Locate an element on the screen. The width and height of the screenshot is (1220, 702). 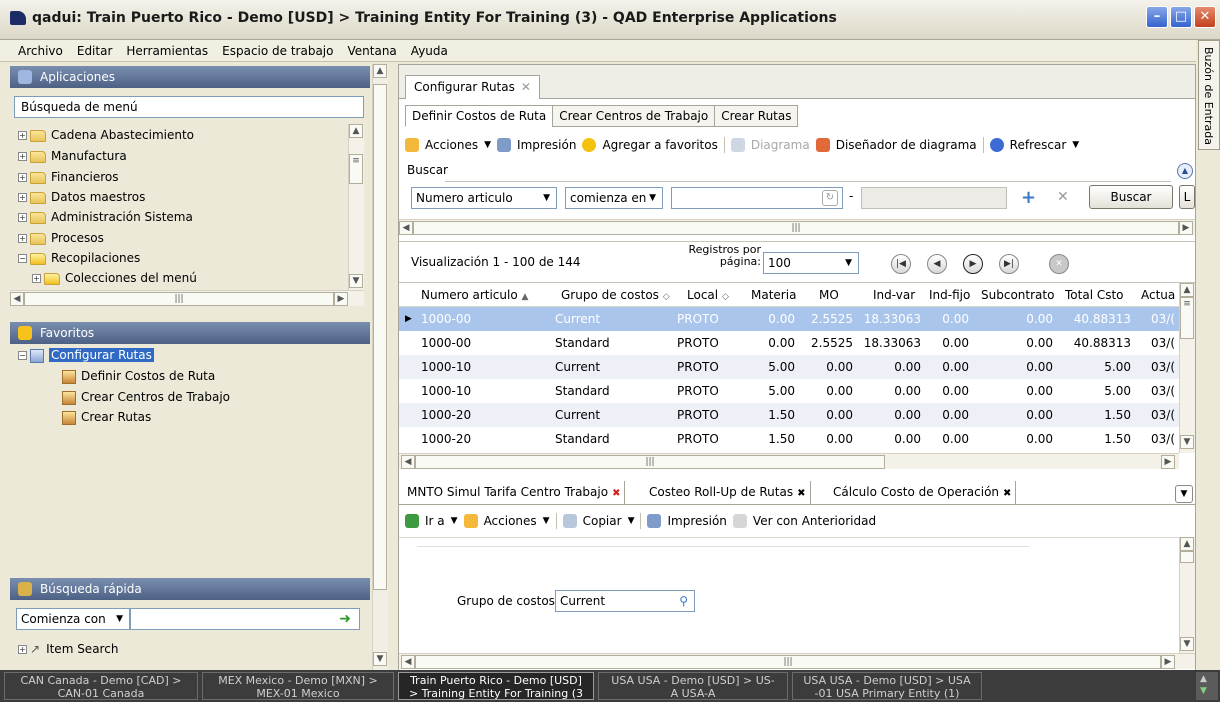
tab-crear-centros: Crear Centros de Trabajo is located at coordinates (634, 116).